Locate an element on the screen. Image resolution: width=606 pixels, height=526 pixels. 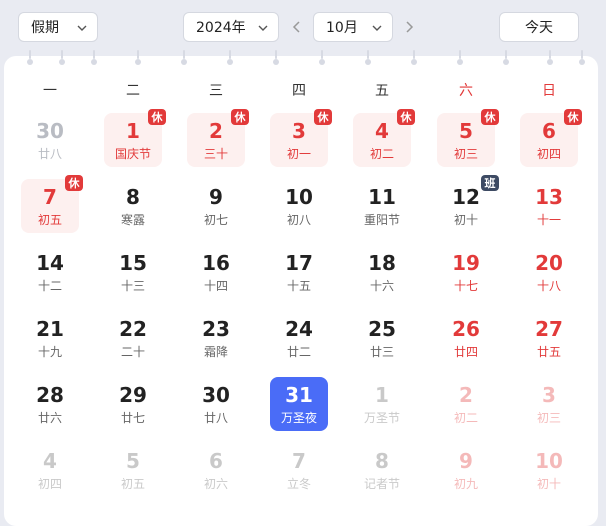
day-number: 4 is located at coordinates (50, 461).